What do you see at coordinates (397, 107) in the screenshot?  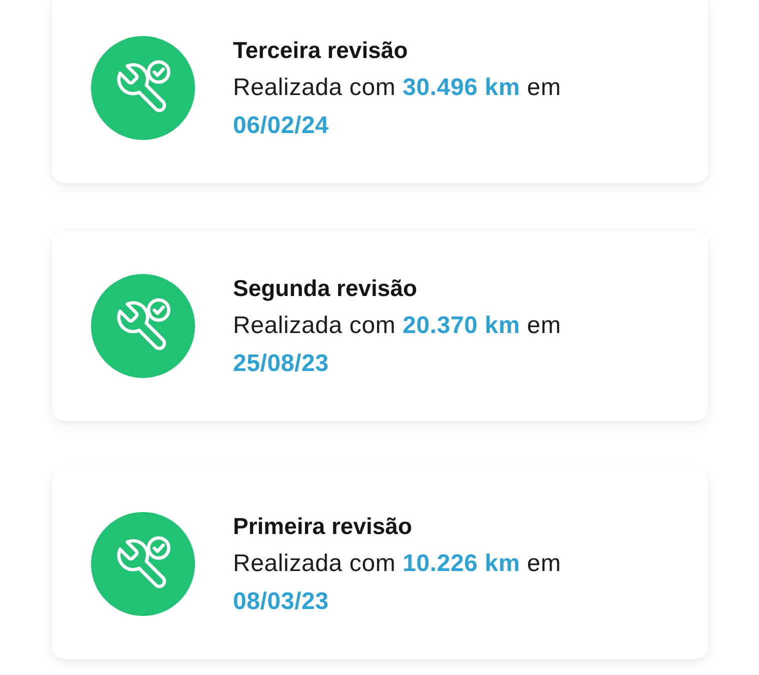 I see `revision-details: Realizada com 30.496 km em 06/02/24` at bounding box center [397, 107].